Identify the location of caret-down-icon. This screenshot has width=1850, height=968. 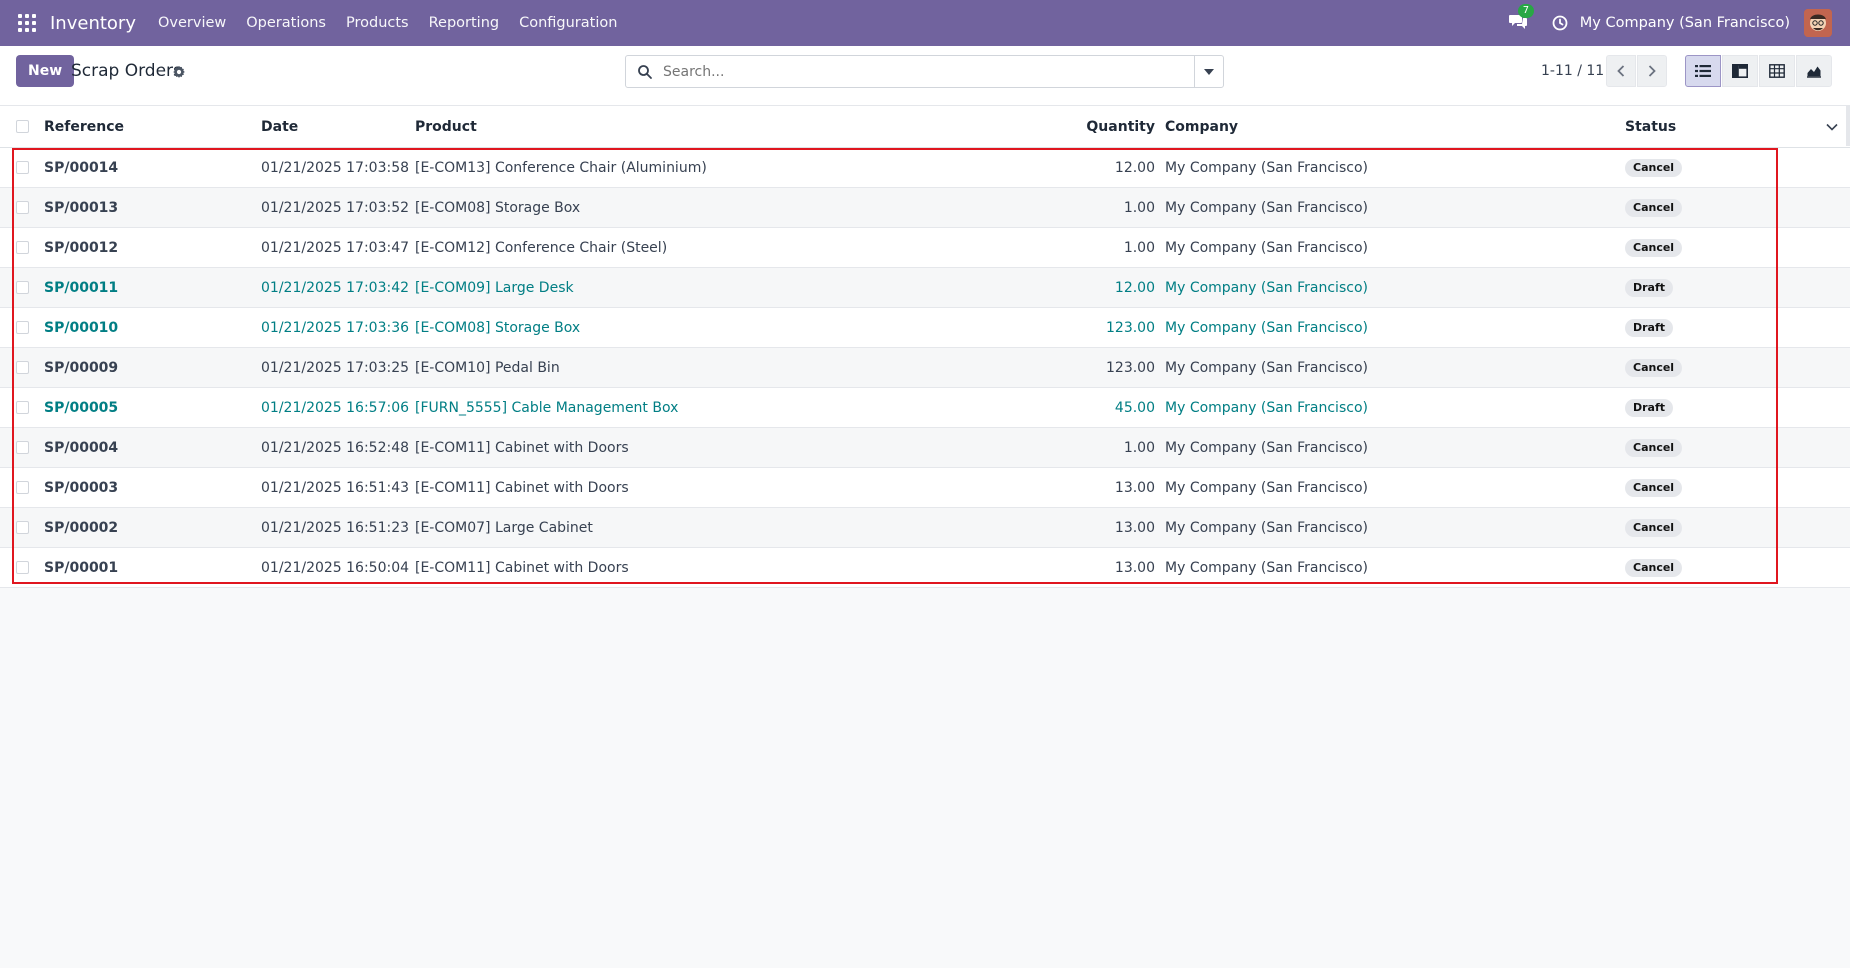
(1209, 71).